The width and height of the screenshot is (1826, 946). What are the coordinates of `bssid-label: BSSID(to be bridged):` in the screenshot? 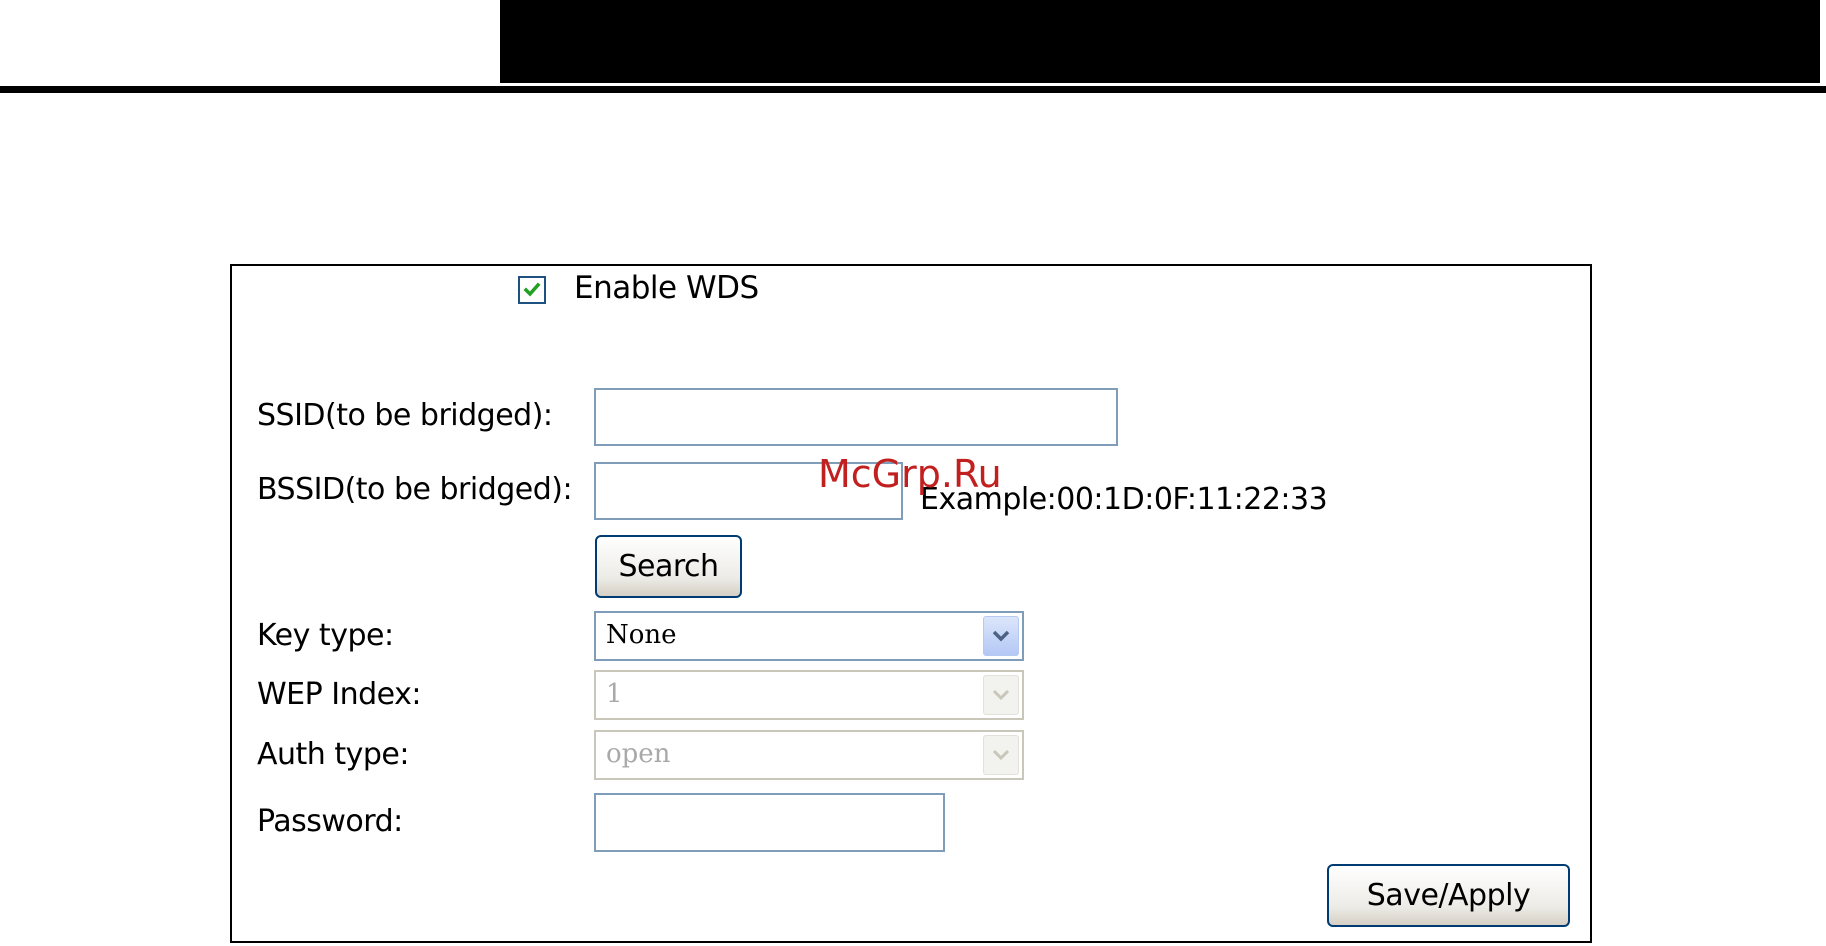 It's located at (415, 489).